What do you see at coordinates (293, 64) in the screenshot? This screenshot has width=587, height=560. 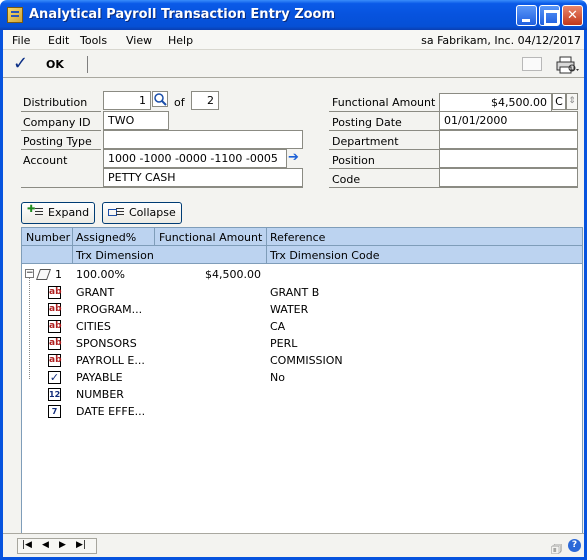 I see `toolbar: ✓ OK` at bounding box center [293, 64].